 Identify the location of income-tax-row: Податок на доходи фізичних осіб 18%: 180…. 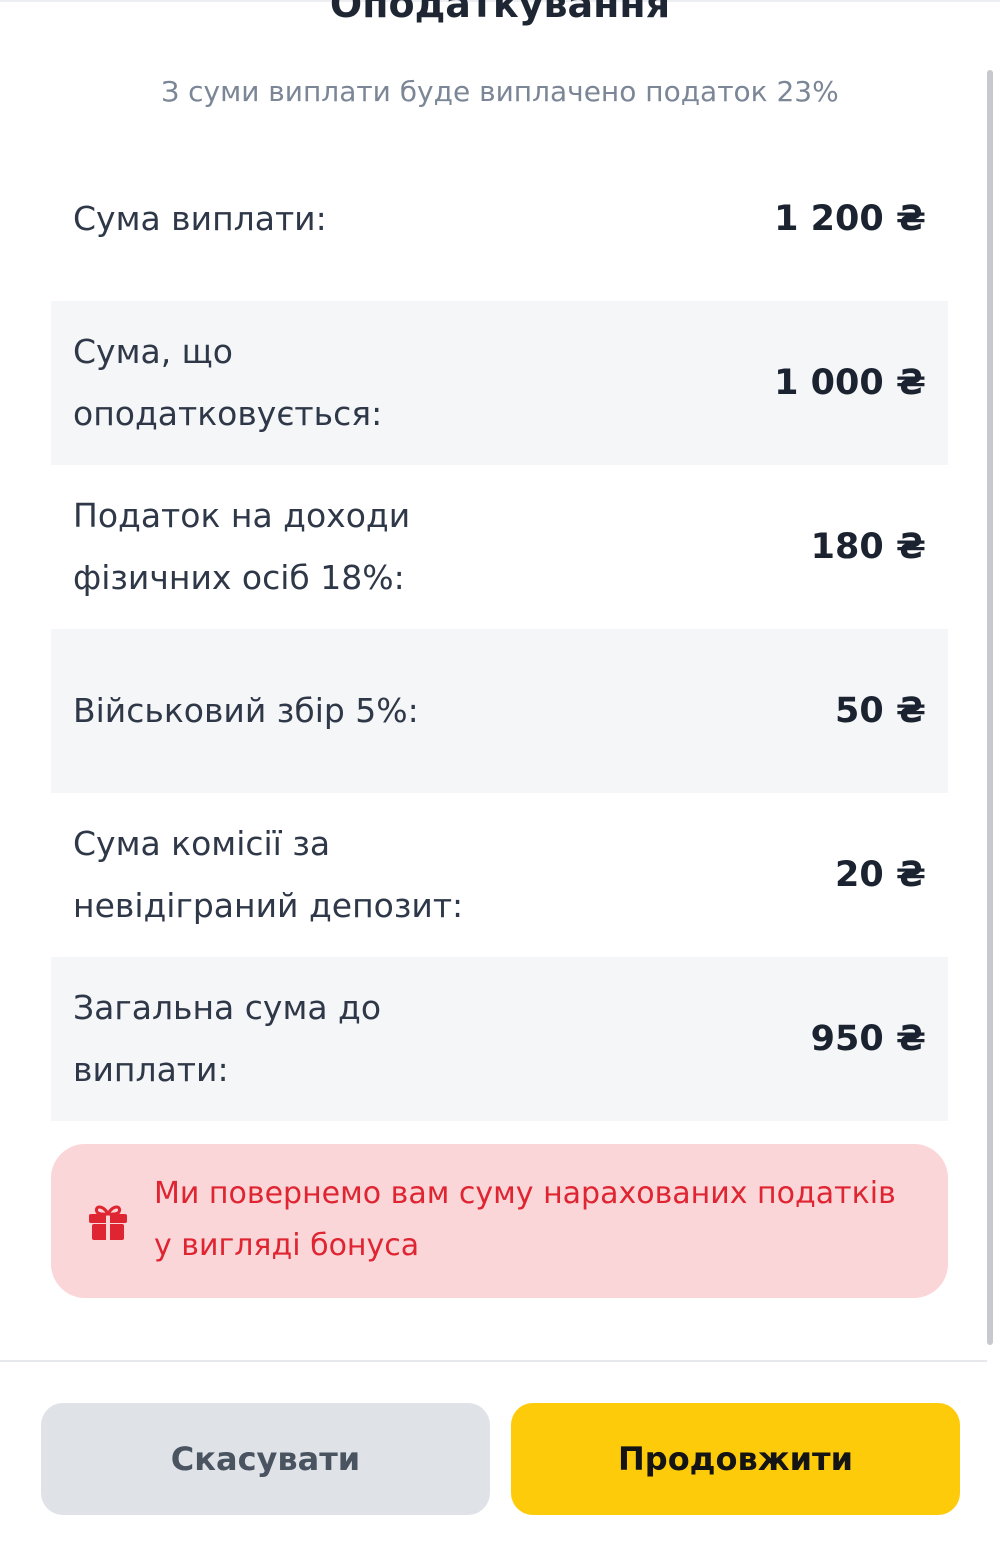
(499, 547).